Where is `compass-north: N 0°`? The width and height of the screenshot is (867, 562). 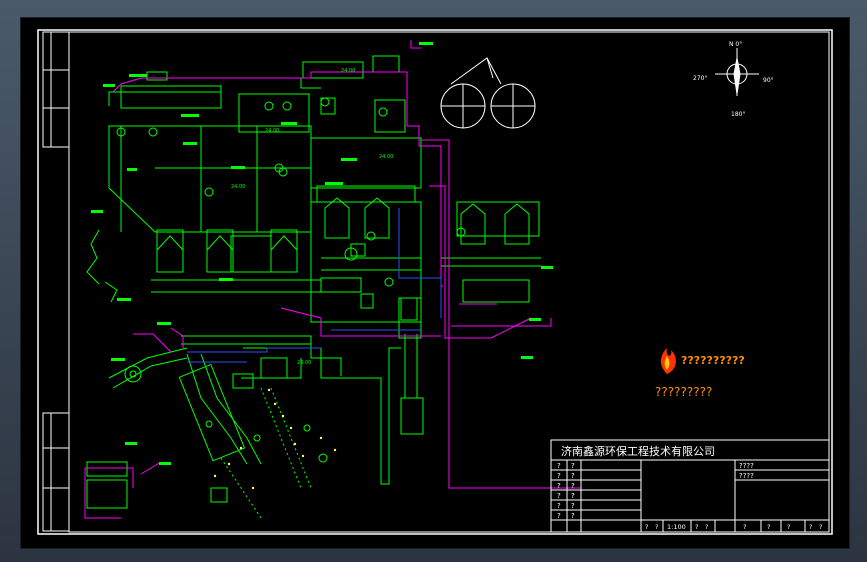 compass-north: N 0° is located at coordinates (735, 44).